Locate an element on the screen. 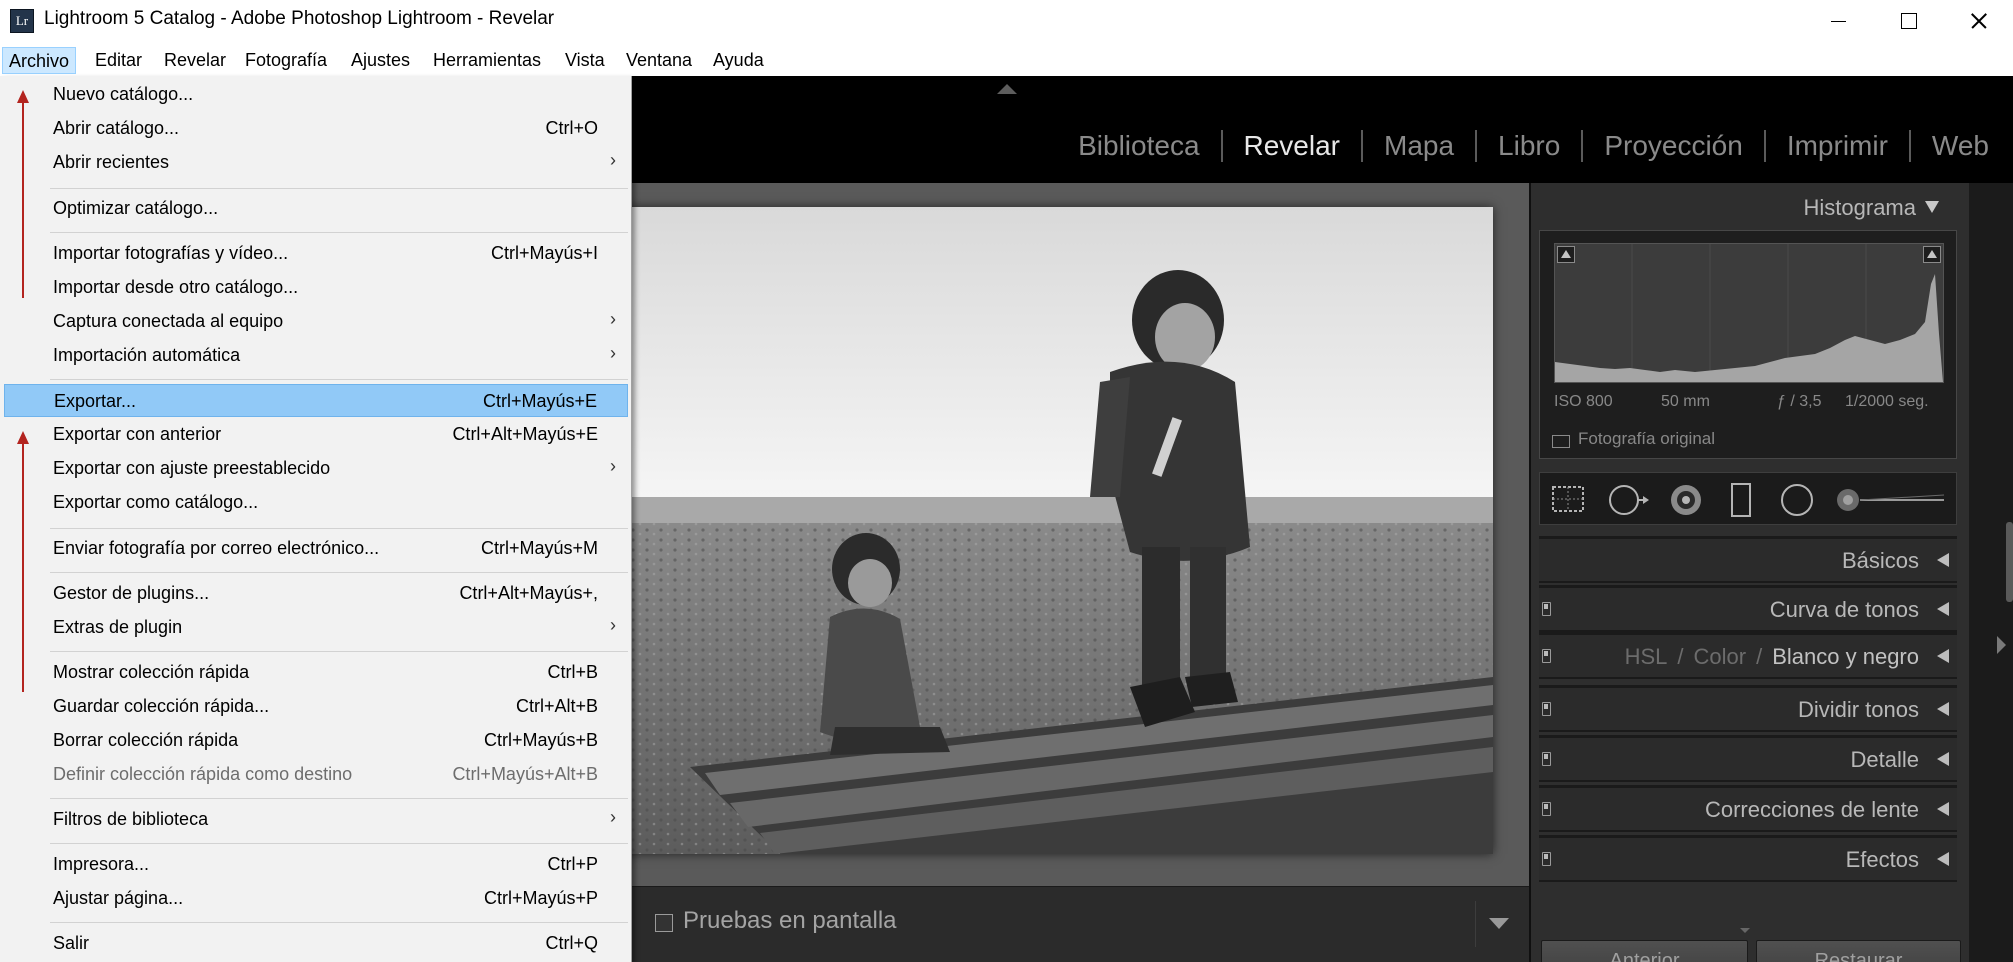  tab-hsl: HSL is located at coordinates (1646, 656).